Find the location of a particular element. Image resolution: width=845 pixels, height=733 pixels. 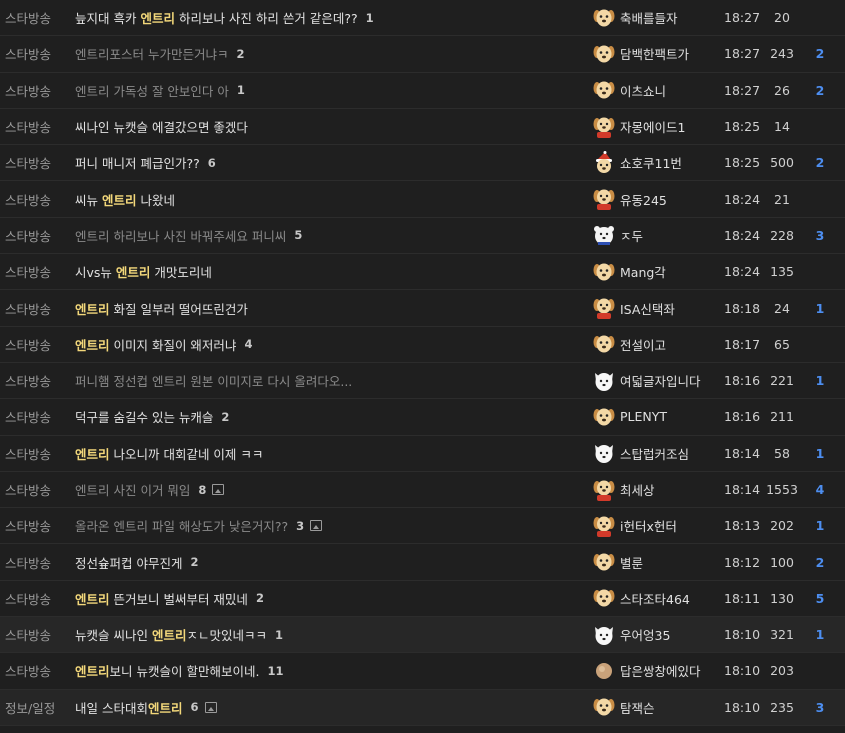

post-author: 최세상 is located at coordinates (654, 489).